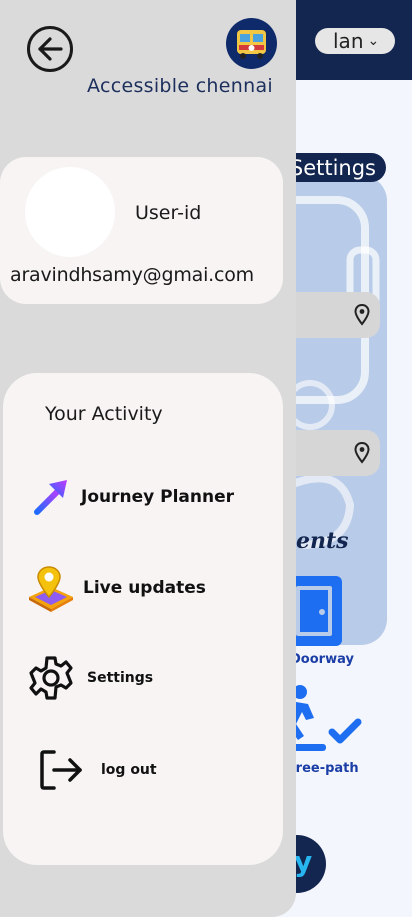 The width and height of the screenshot is (412, 917). I want to click on floating-button-label: y, so click(303, 861).